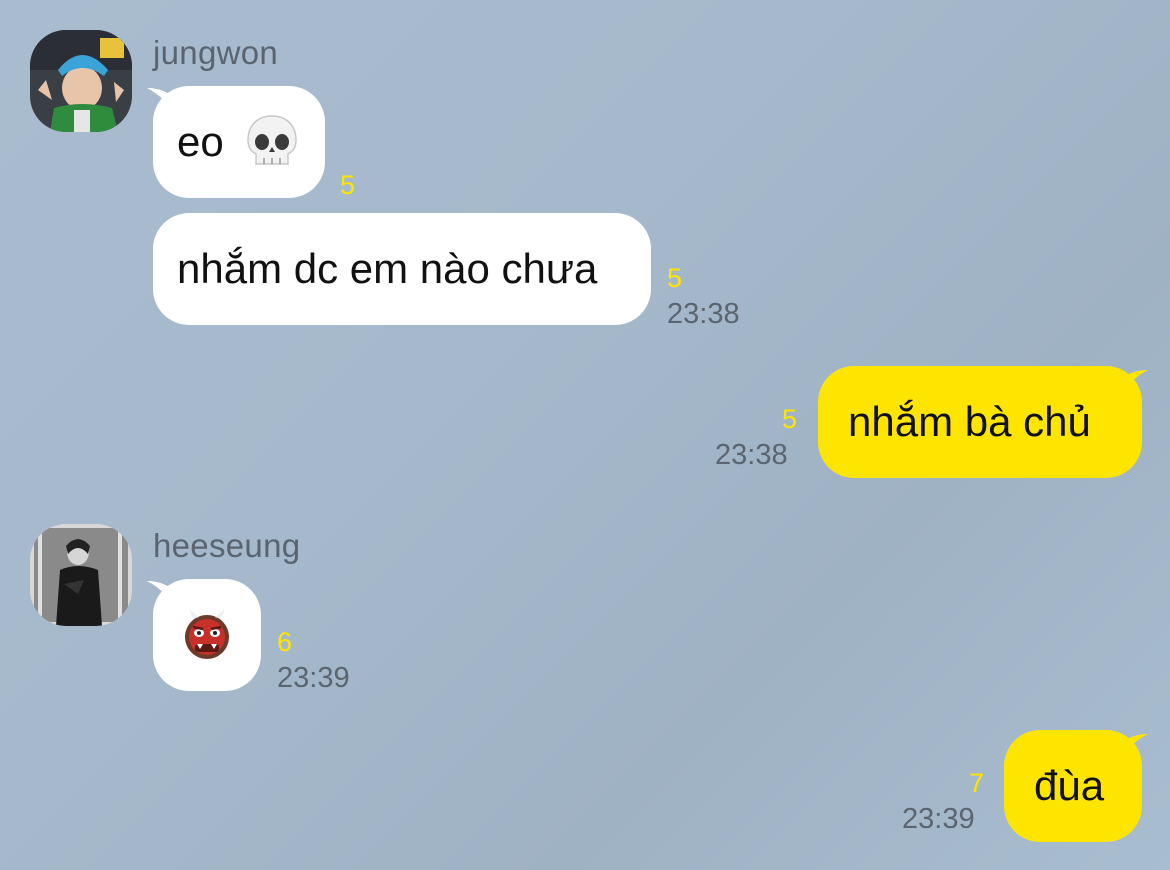 The height and width of the screenshot is (870, 1170). I want to click on message-text: eo, so click(200, 141).